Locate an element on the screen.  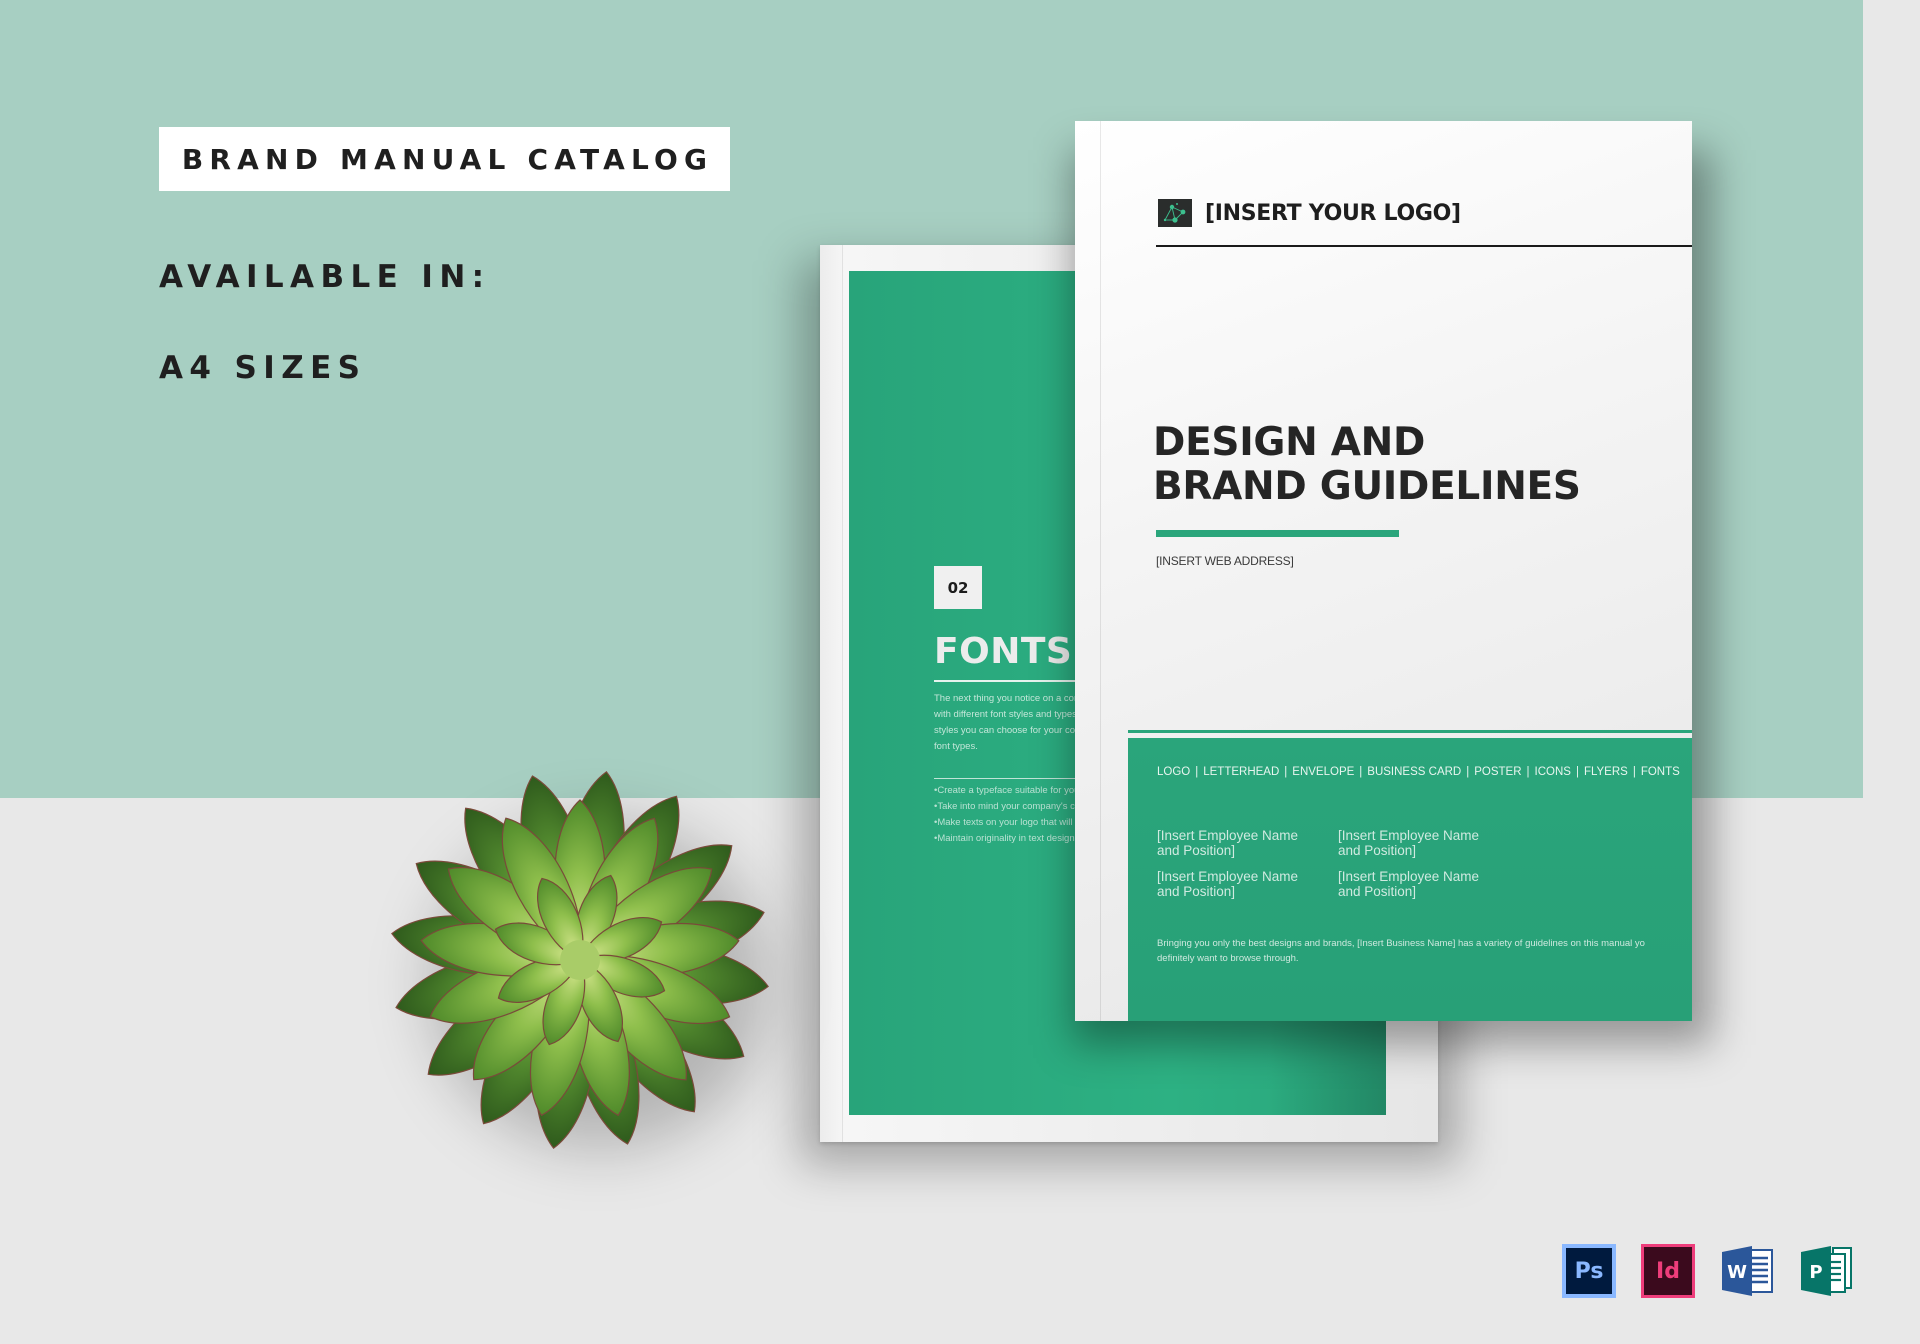
cover-title: DESIGN AND BRAND GUIDELINES is located at coordinates (1367, 465).